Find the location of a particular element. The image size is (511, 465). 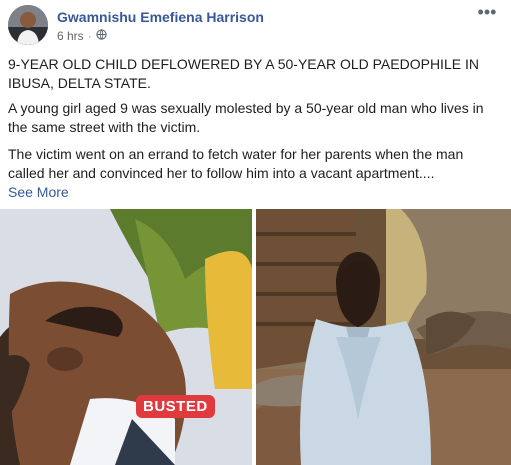

avatar is located at coordinates (28, 25).